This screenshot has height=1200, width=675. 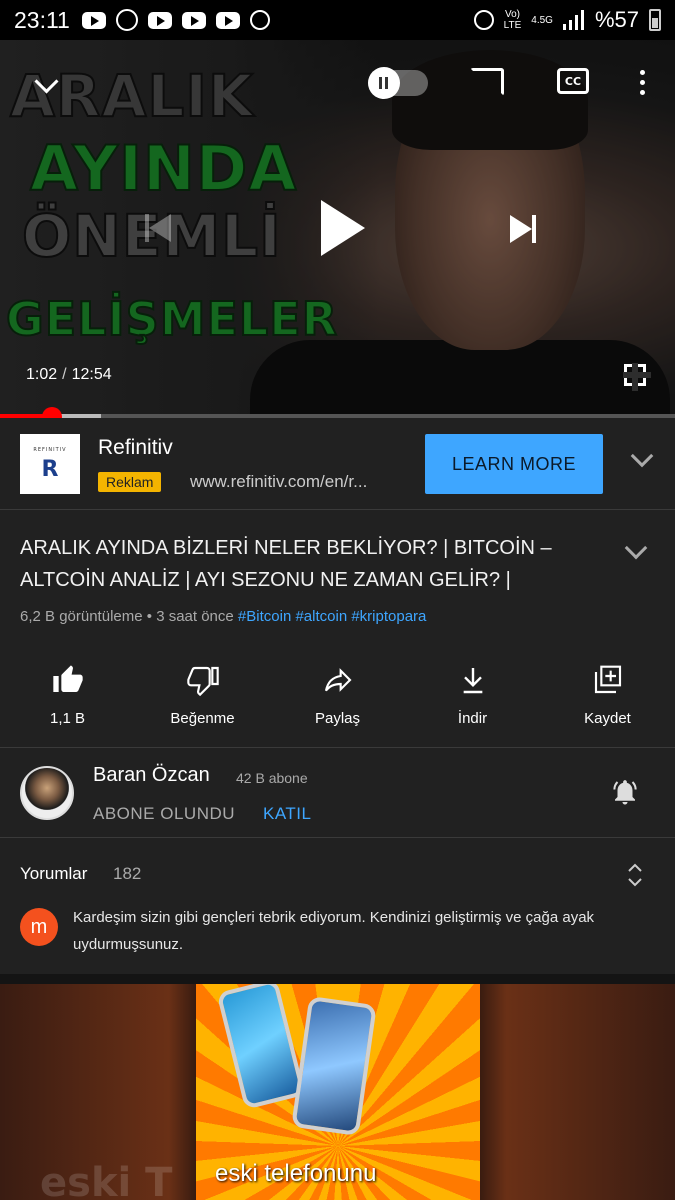 What do you see at coordinates (46, 84) in the screenshot?
I see `minimize-icon` at bounding box center [46, 84].